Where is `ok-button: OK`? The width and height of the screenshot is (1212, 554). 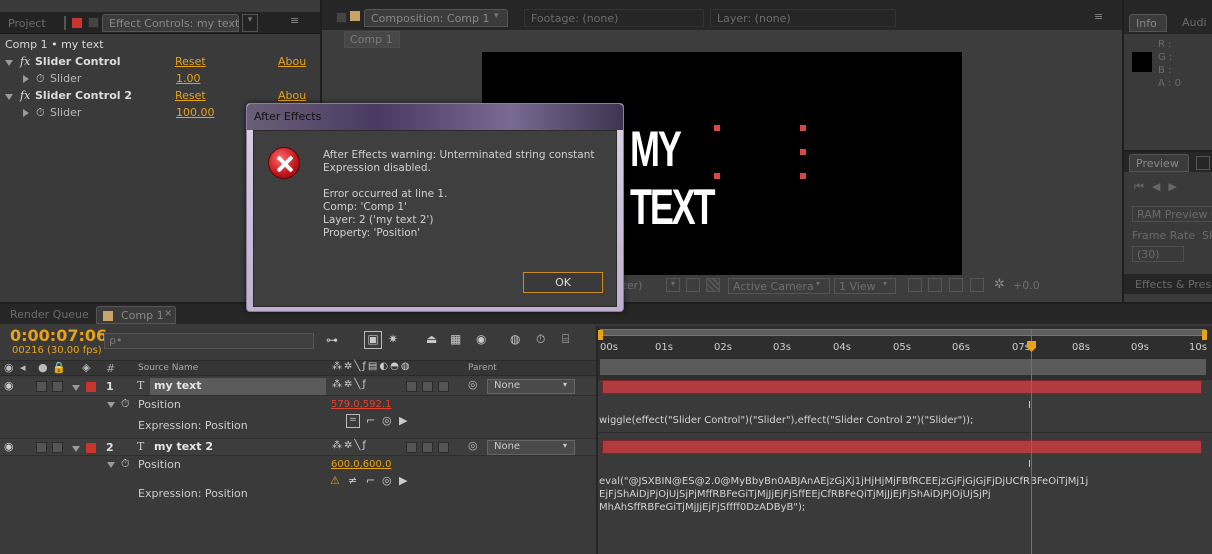
ok-button: OK is located at coordinates (563, 282).